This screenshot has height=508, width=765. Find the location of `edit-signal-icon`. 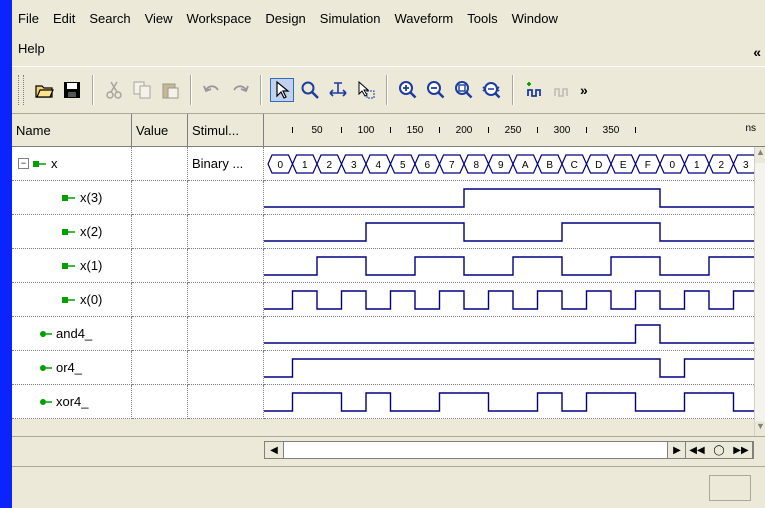

edit-signal-icon is located at coordinates (562, 90).